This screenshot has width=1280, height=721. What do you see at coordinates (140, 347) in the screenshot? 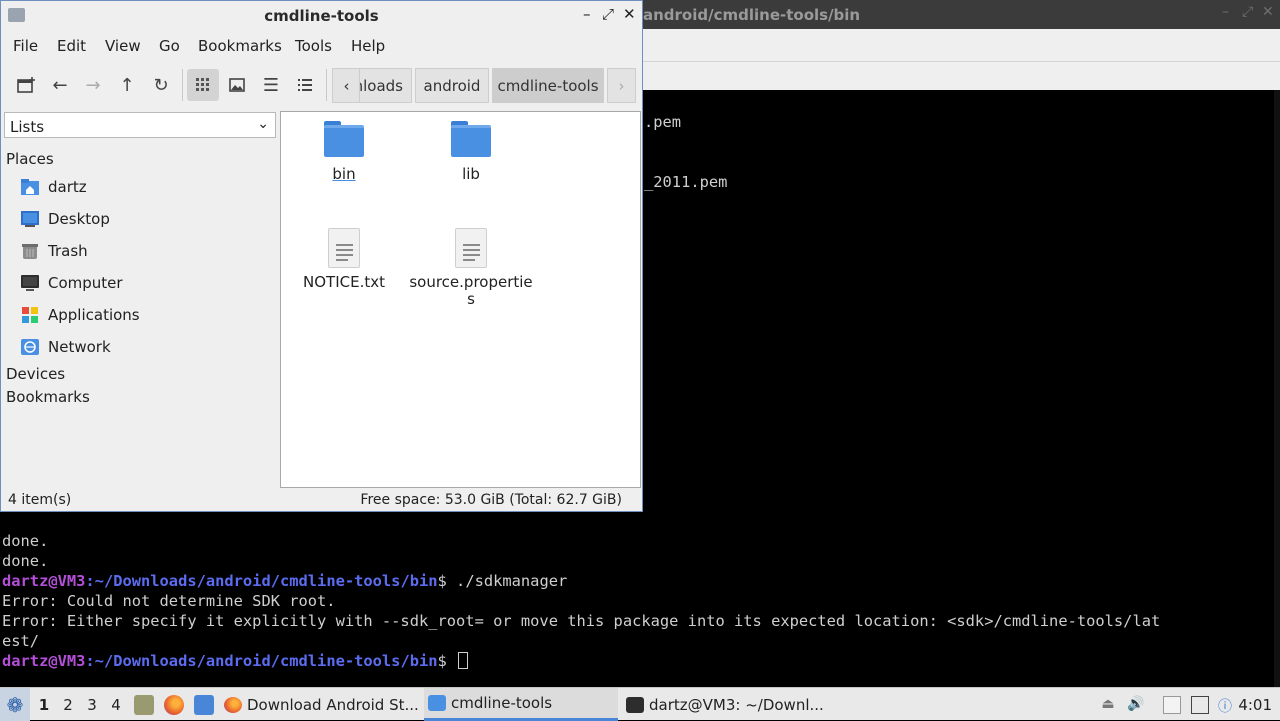
I see `place-item-network: Network` at bounding box center [140, 347].